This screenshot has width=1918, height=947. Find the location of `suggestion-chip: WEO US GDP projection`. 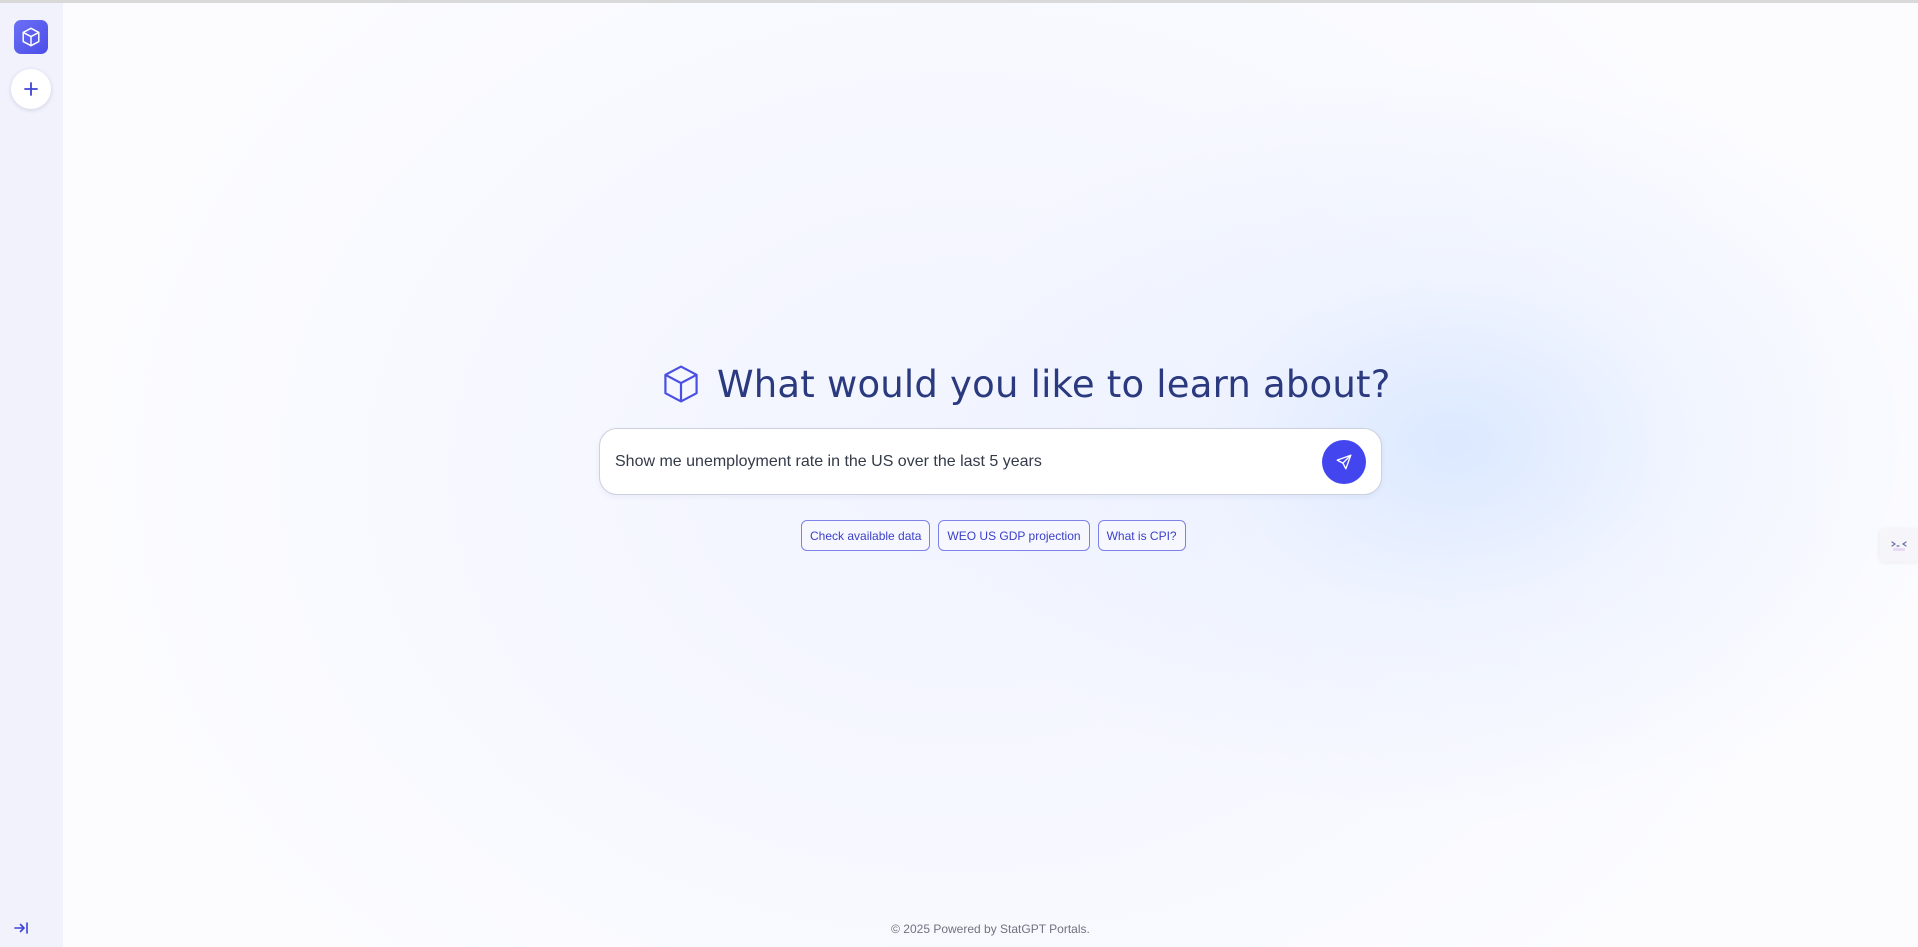

suggestion-chip: WEO US GDP projection is located at coordinates (1014, 535).